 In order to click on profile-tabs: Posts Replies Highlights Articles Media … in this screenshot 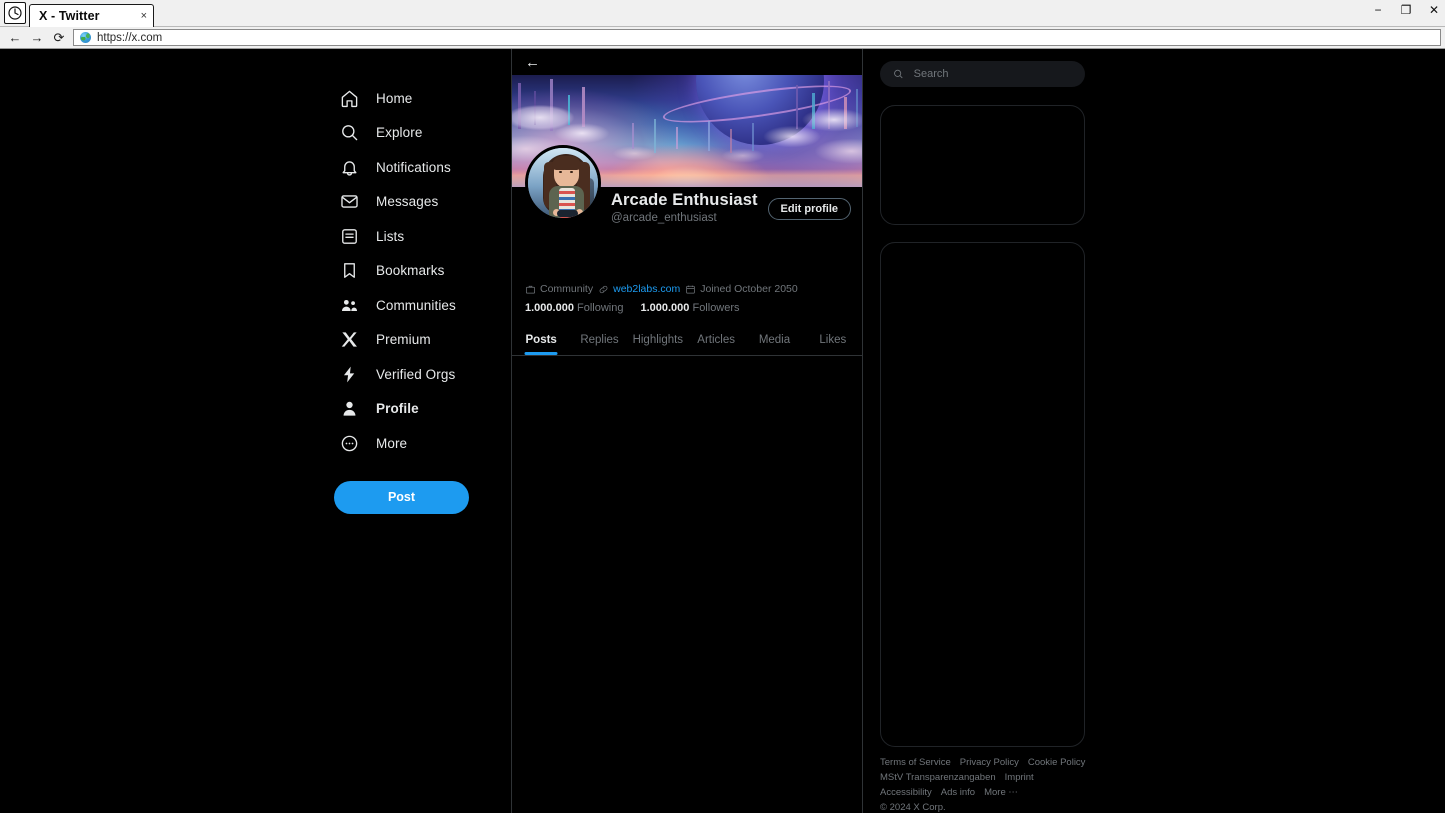, I will do `click(687, 340)`.